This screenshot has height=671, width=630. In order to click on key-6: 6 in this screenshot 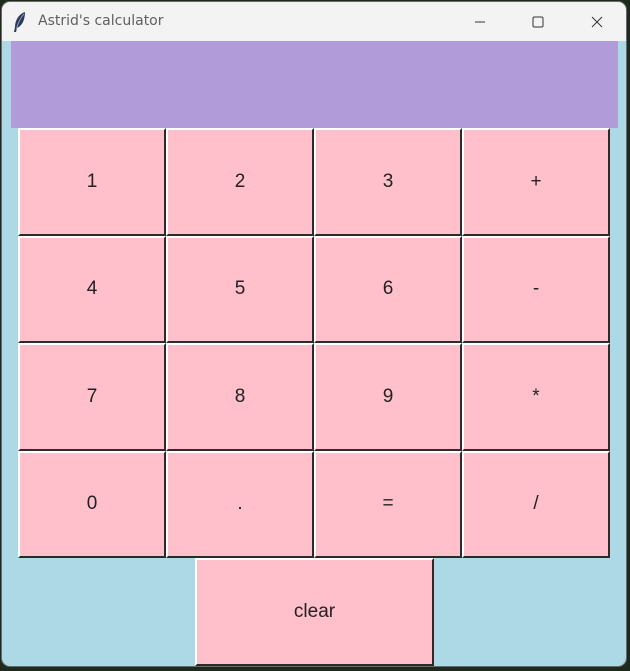, I will do `click(388, 289)`.